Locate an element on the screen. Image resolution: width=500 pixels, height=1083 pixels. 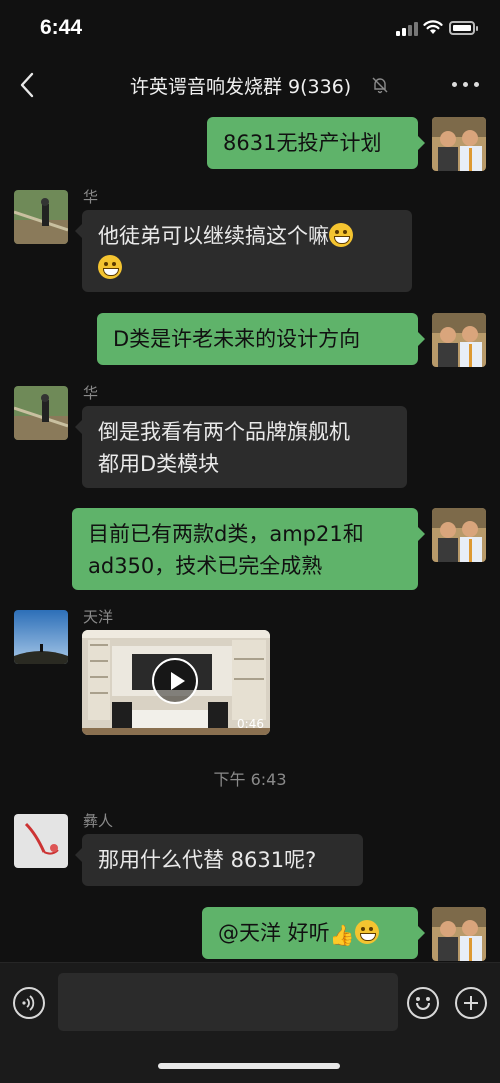
cellular-signal-icon is located at coordinates (407, 29).